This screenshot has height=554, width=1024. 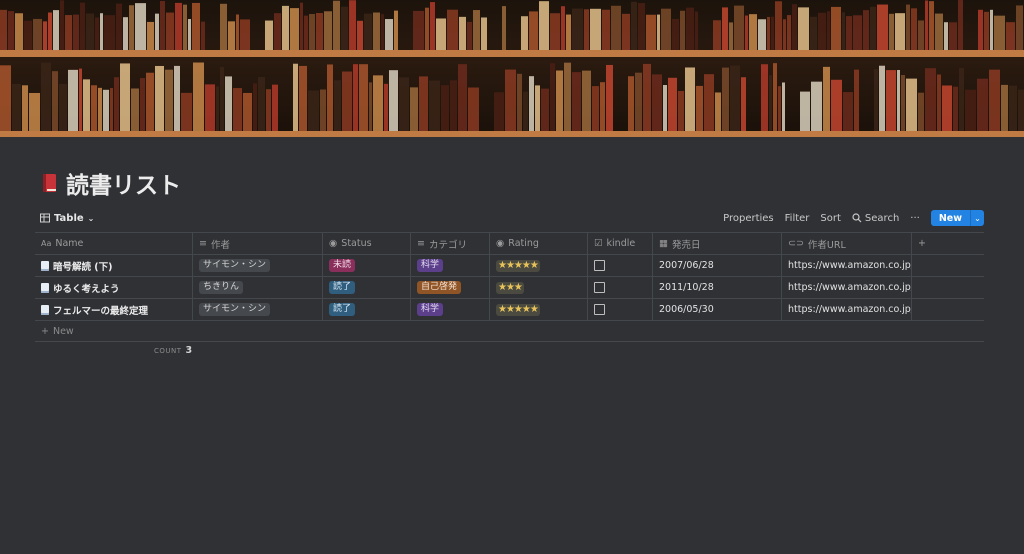 I want to click on calendar-icon: ▦, so click(x=663, y=243).